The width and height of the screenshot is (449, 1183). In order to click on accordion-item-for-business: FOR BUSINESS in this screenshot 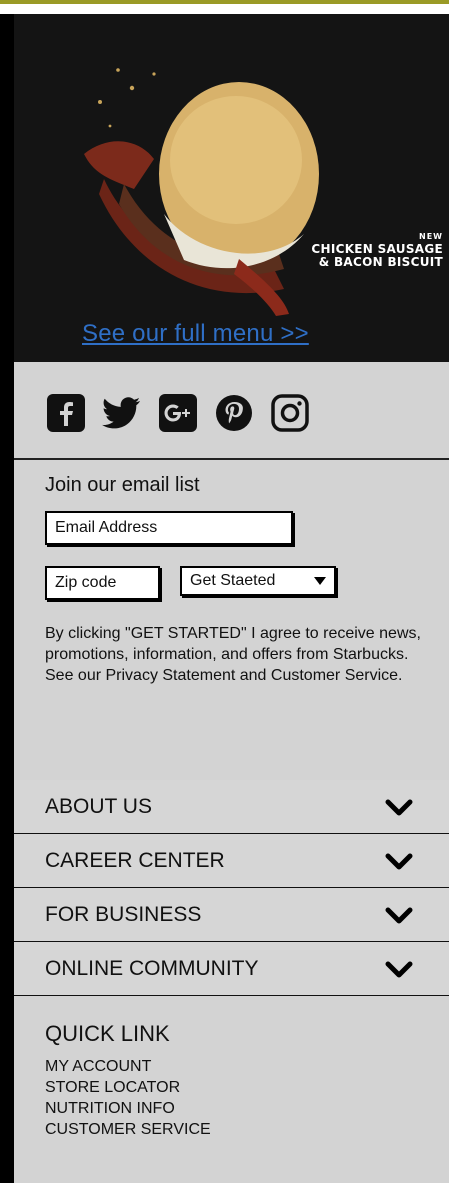, I will do `click(231, 915)`.